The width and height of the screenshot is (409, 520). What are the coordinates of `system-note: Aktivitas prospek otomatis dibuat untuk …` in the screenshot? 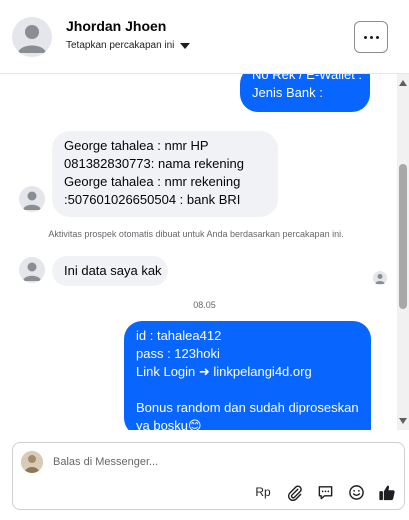 It's located at (196, 234).